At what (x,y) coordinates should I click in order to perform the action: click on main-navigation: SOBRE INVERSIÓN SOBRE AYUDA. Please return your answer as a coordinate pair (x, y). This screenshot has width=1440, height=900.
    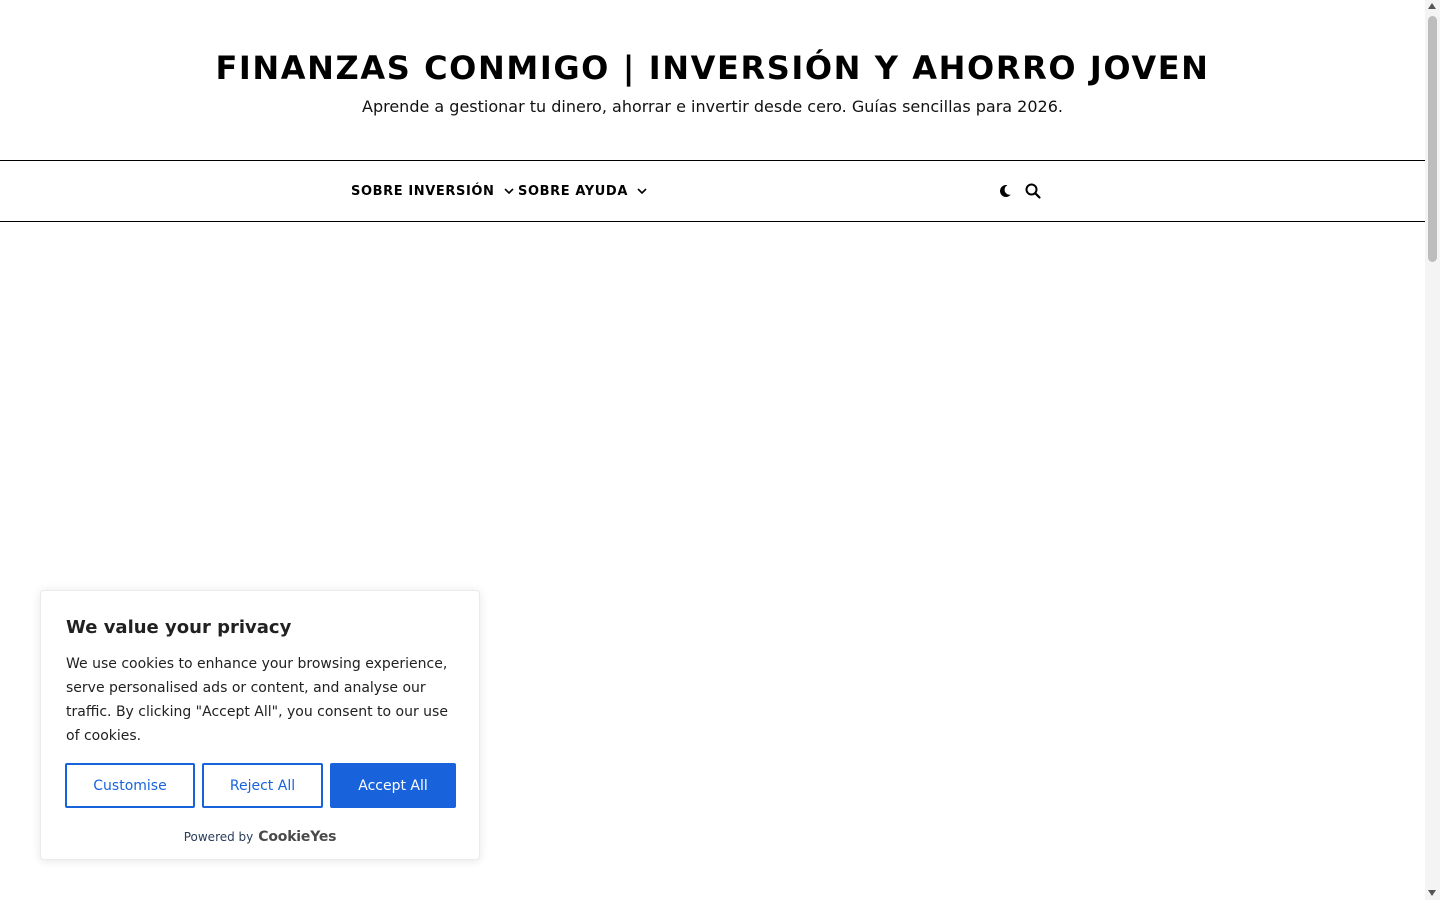
    Looking at the image, I should click on (712, 191).